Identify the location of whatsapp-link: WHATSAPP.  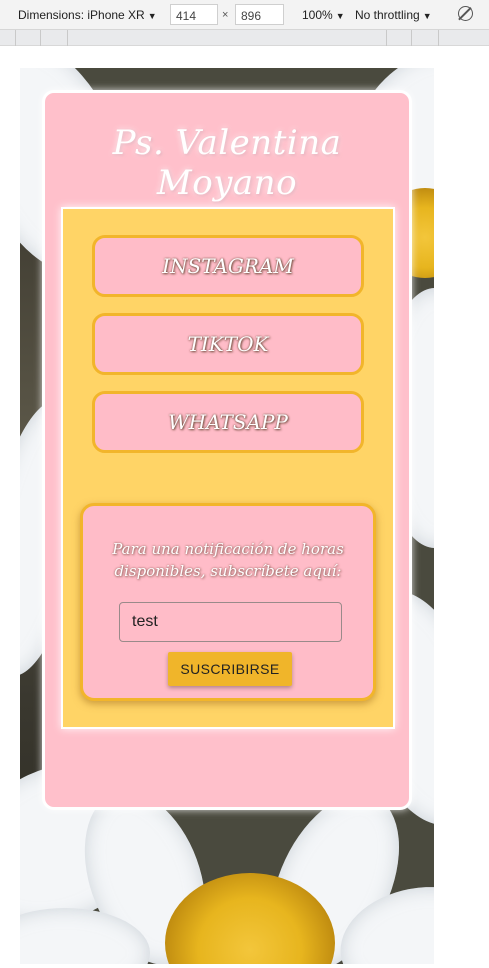
(228, 422).